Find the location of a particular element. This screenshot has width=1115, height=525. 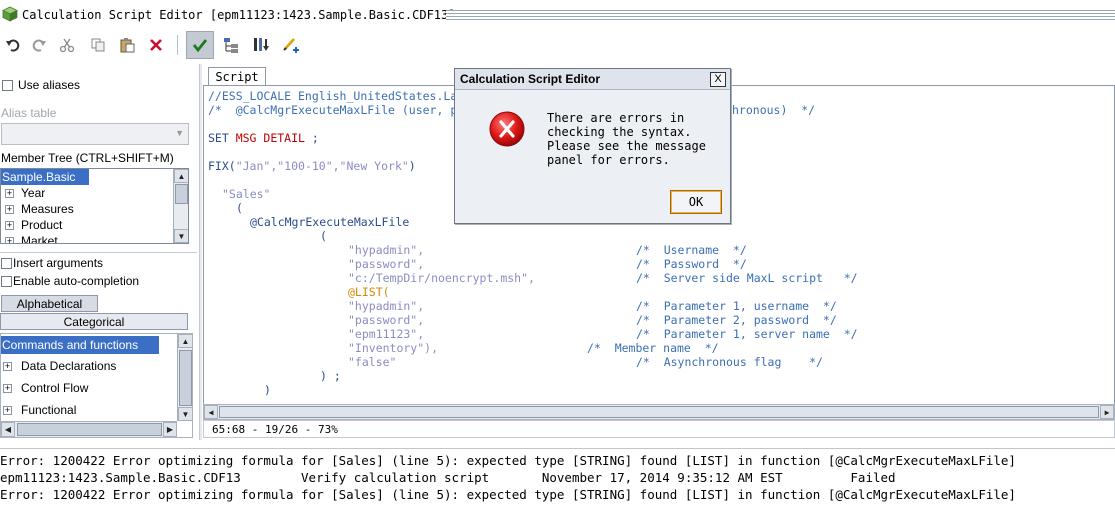

enable-autocompletion-label: Enable auto-completion is located at coordinates (76, 281).